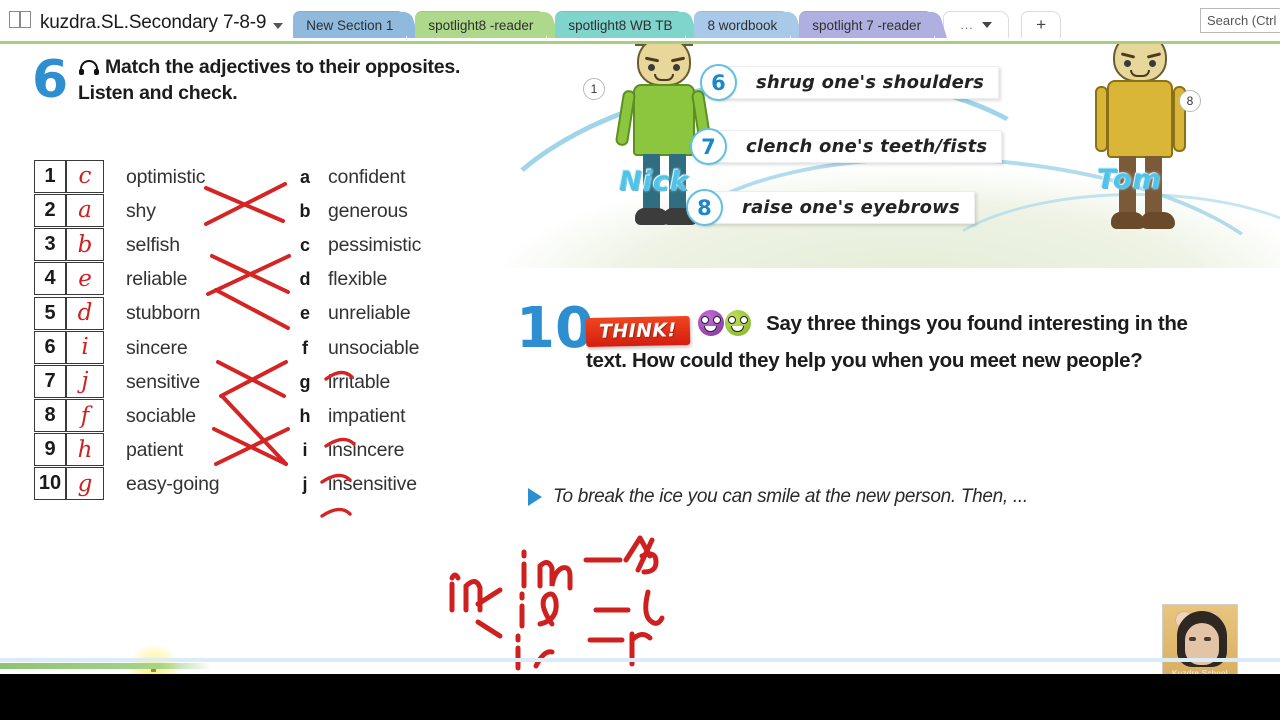 The image size is (1280, 720). Describe the element at coordinates (157, 279) in the screenshot. I see `adjective-word: reliable` at that location.